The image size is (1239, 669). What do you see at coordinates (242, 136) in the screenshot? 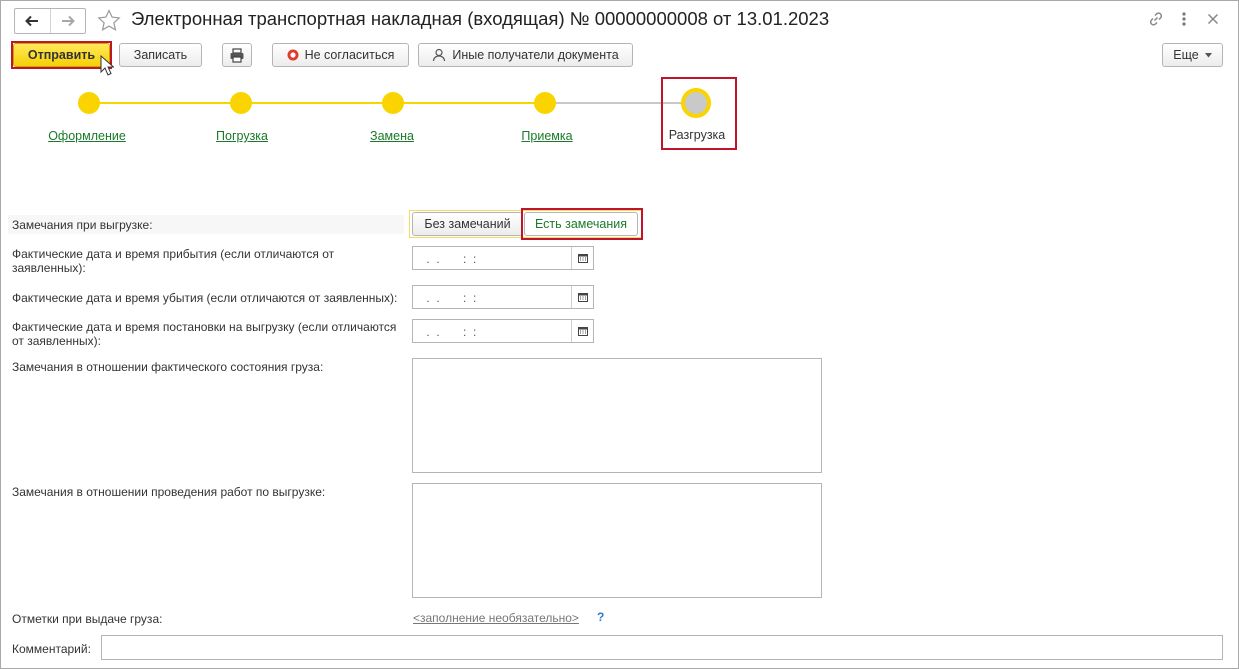
I see `step-link-pogruzka: Погрузка` at bounding box center [242, 136].